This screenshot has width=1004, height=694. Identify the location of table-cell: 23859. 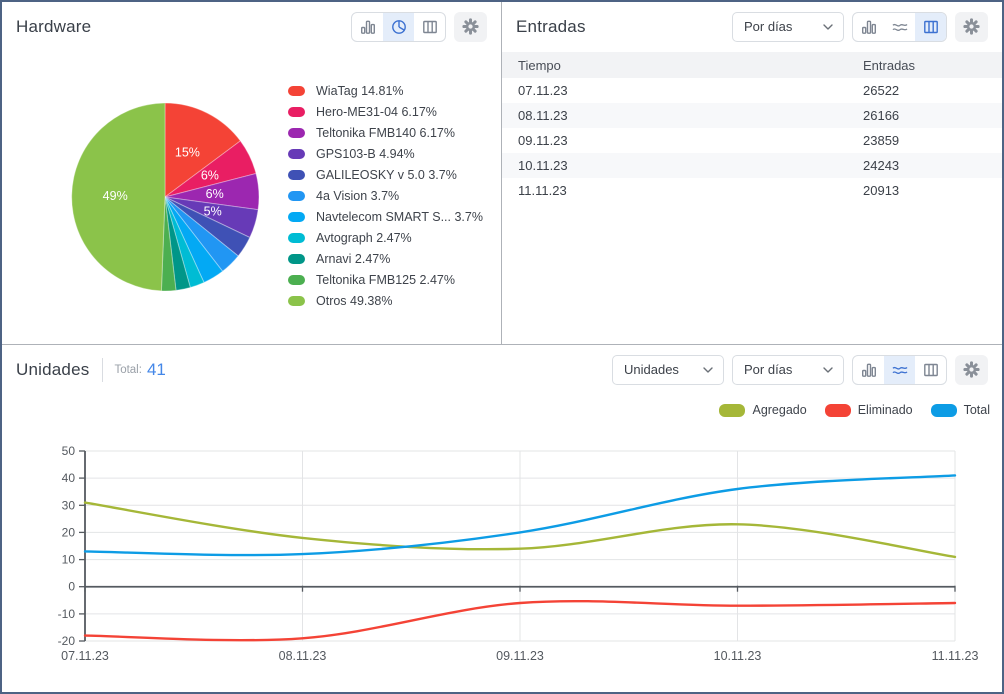
(881, 140).